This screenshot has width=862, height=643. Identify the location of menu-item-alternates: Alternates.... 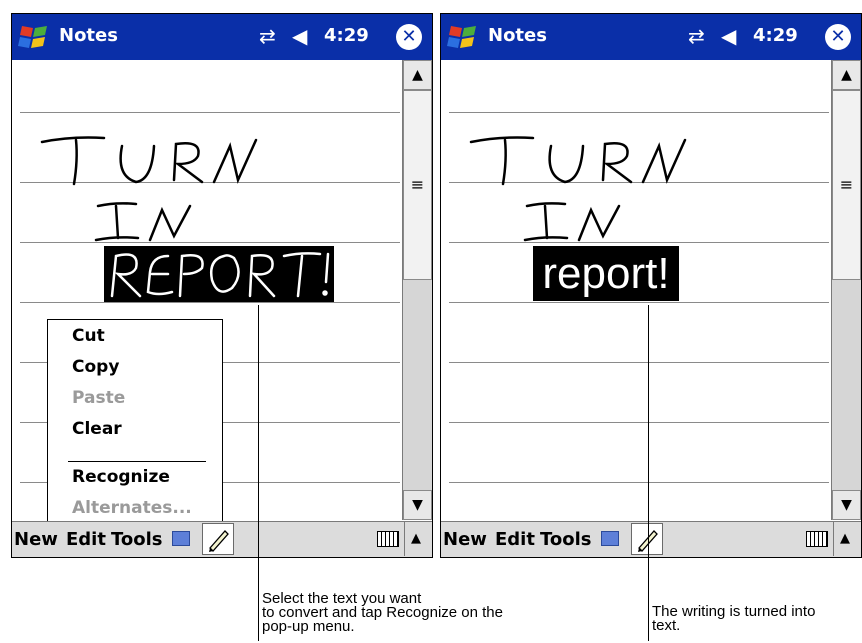
(132, 508).